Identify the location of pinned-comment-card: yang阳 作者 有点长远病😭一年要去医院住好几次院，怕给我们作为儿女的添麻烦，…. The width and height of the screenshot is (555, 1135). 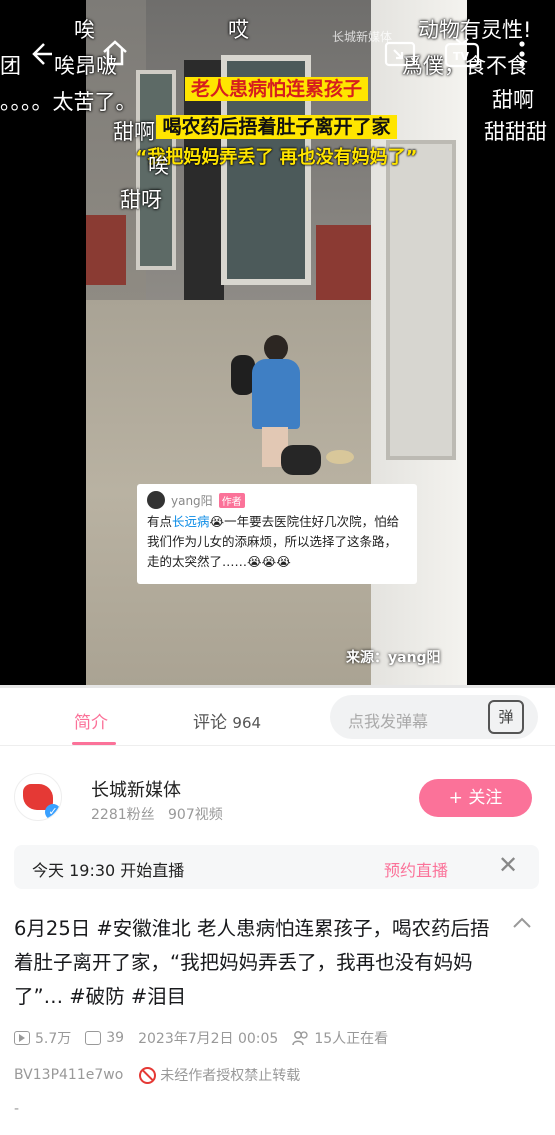
(277, 534).